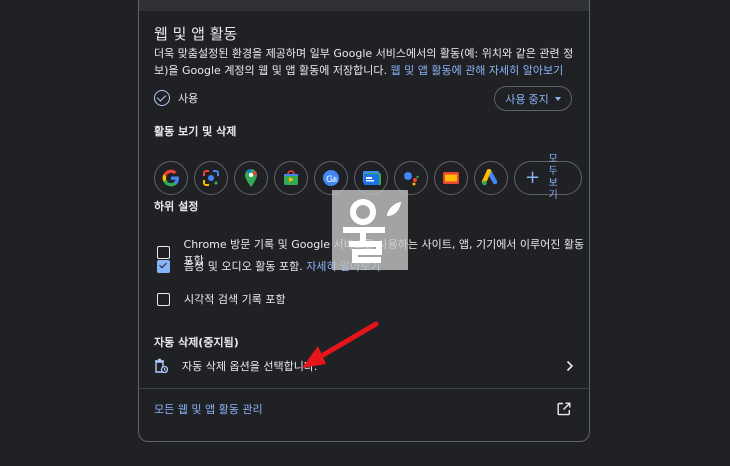 The image size is (730, 466). What do you see at coordinates (291, 178) in the screenshot?
I see `play-store-icon` at bounding box center [291, 178].